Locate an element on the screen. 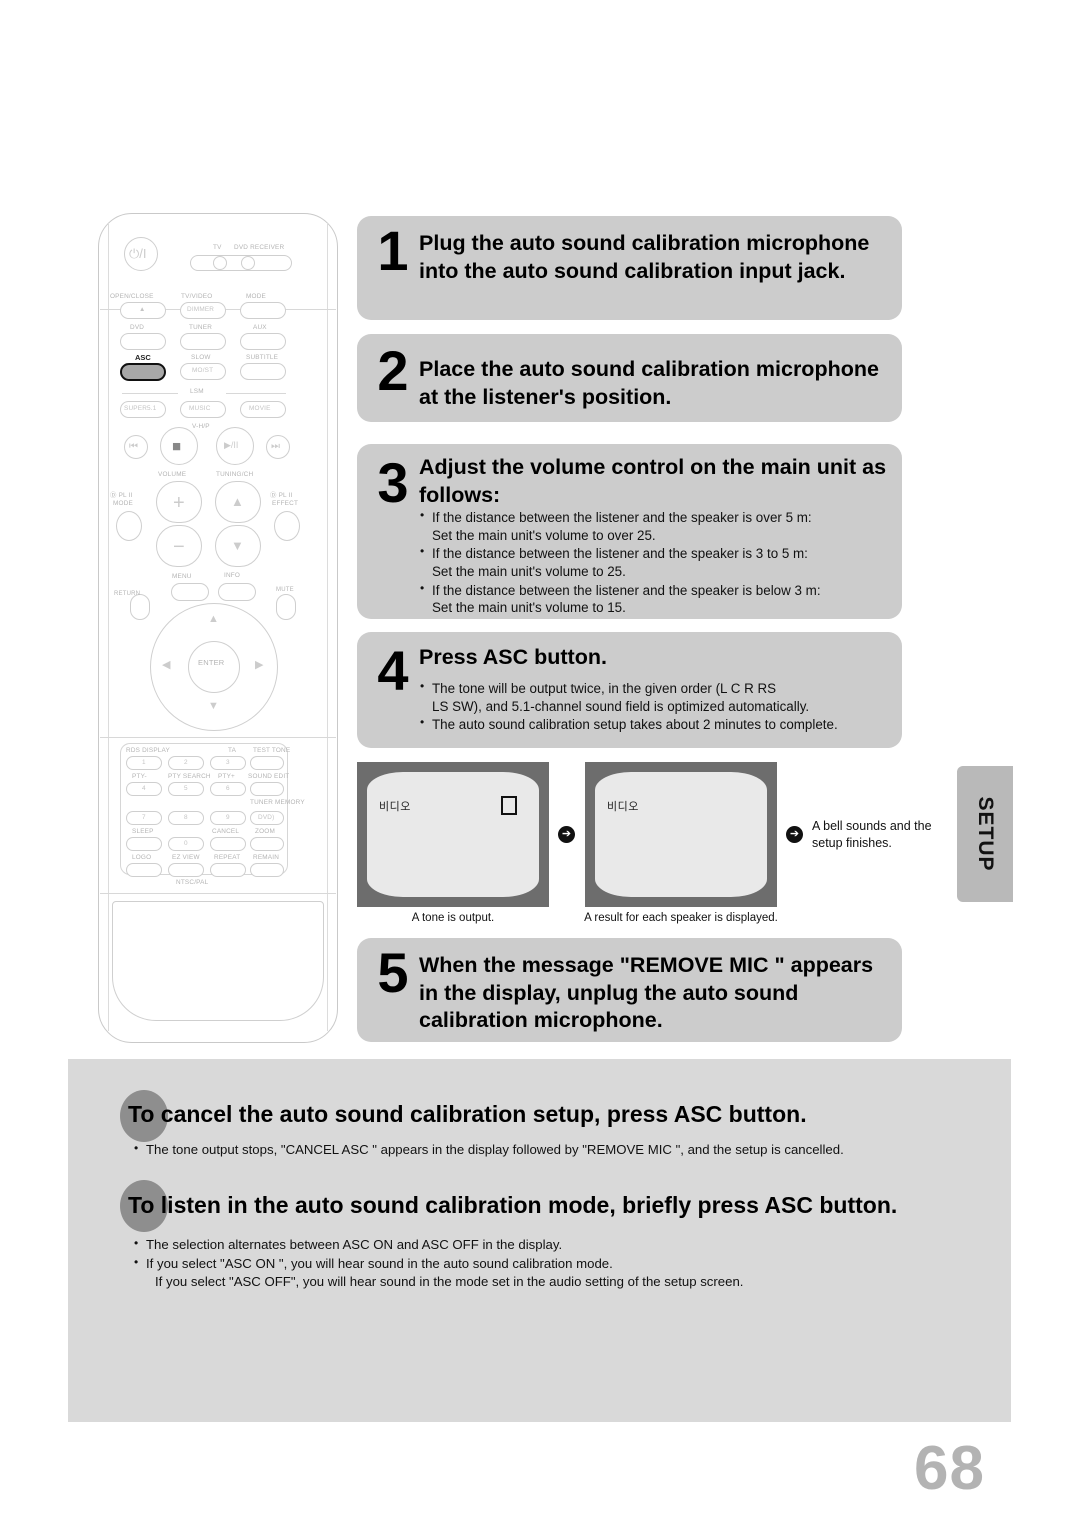 The height and width of the screenshot is (1528, 1080). plii-effect-button is located at coordinates (287, 526).